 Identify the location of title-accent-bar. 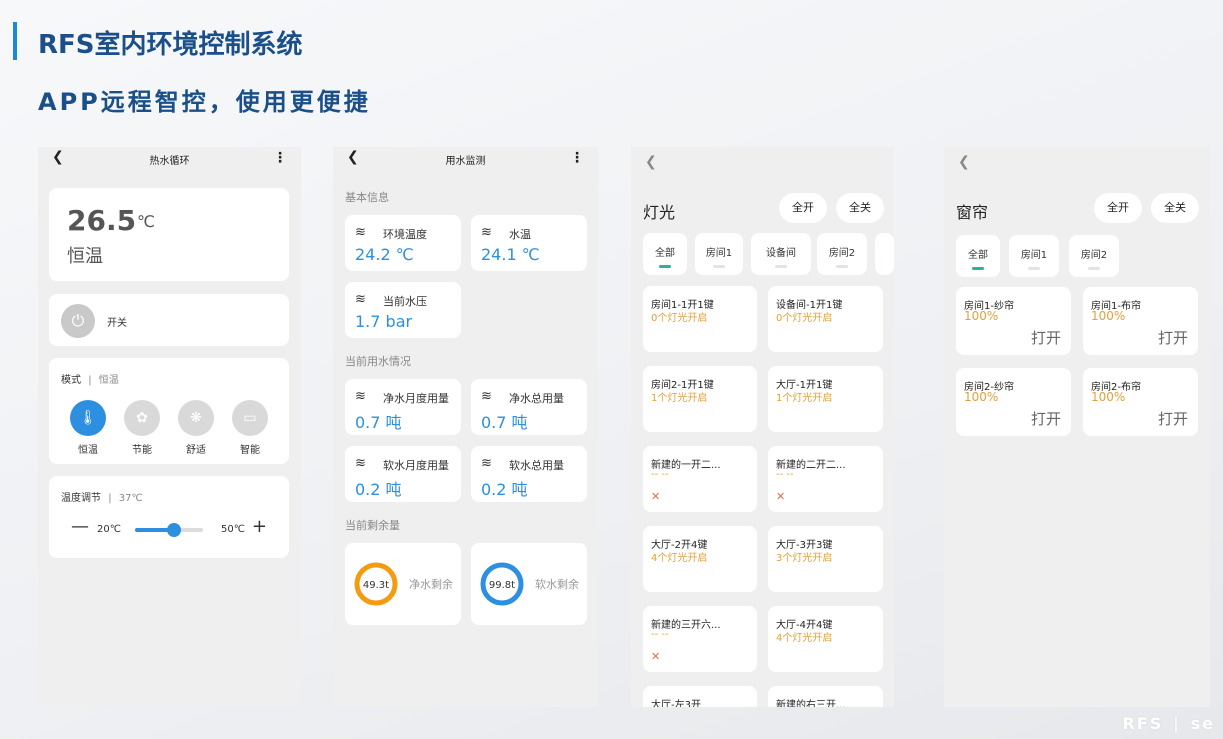
(15, 41).